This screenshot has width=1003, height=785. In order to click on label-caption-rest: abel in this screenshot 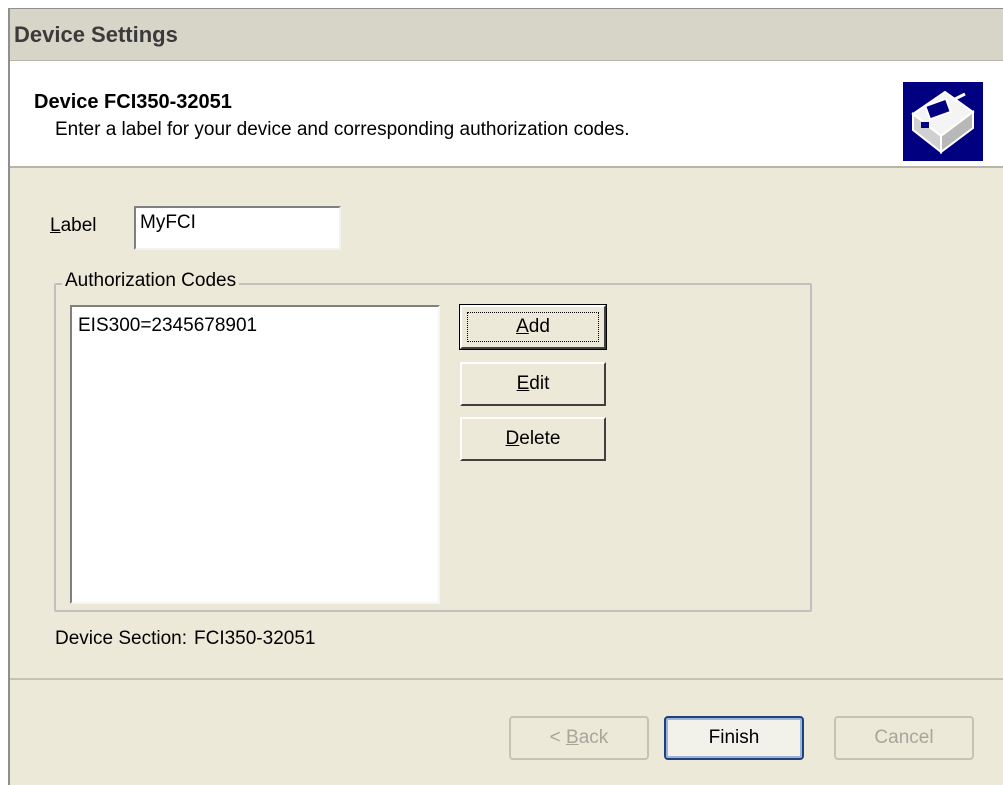, I will do `click(78, 225)`.